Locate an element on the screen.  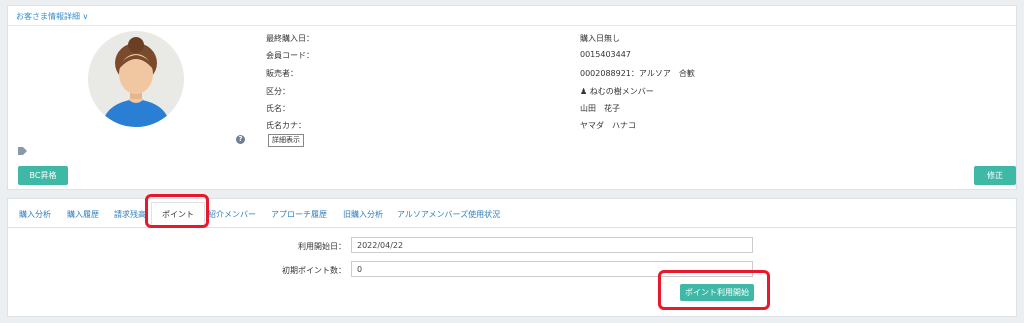
panel-header: お客さま情報詳細 ∨ is located at coordinates (512, 16).